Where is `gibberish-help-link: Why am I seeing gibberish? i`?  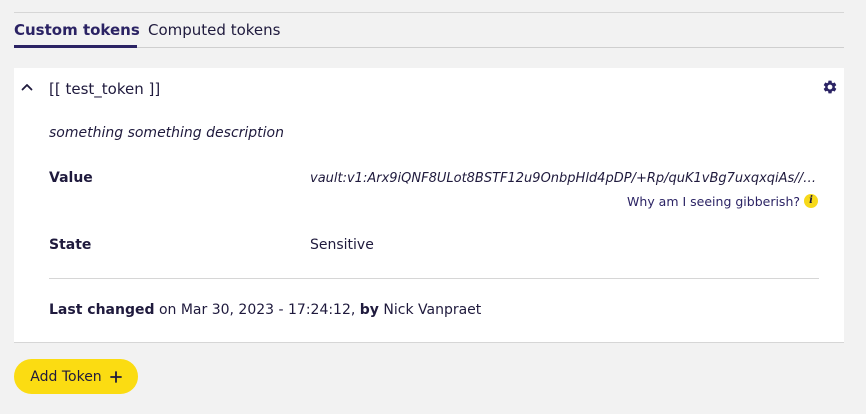 gibberish-help-link: Why am I seeing gibberish? i is located at coordinates (722, 201).